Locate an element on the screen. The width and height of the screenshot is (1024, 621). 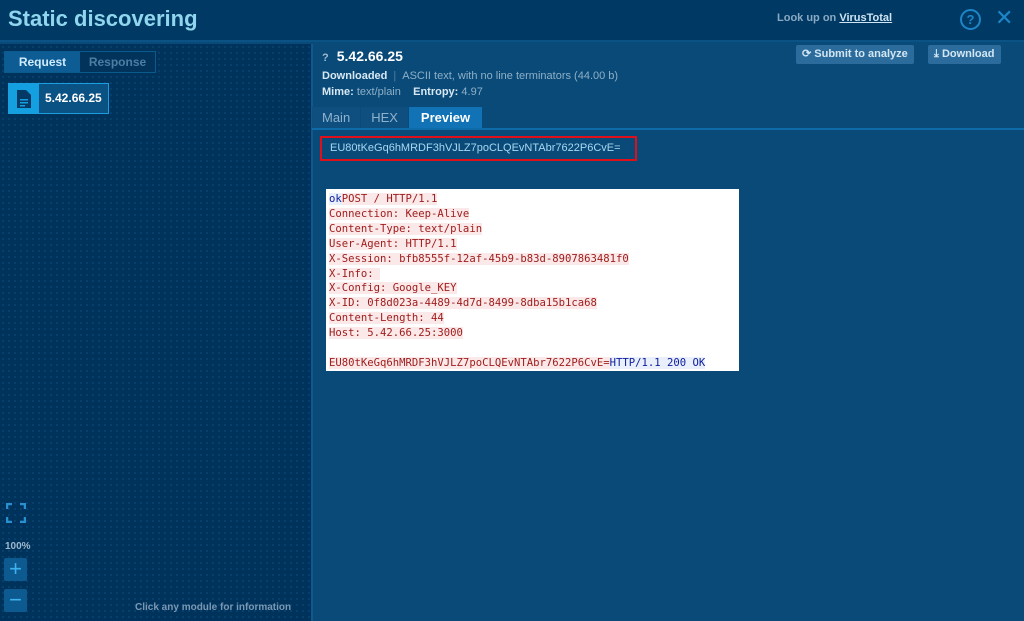
request-response-tabs: Request Response is located at coordinates (80, 62).